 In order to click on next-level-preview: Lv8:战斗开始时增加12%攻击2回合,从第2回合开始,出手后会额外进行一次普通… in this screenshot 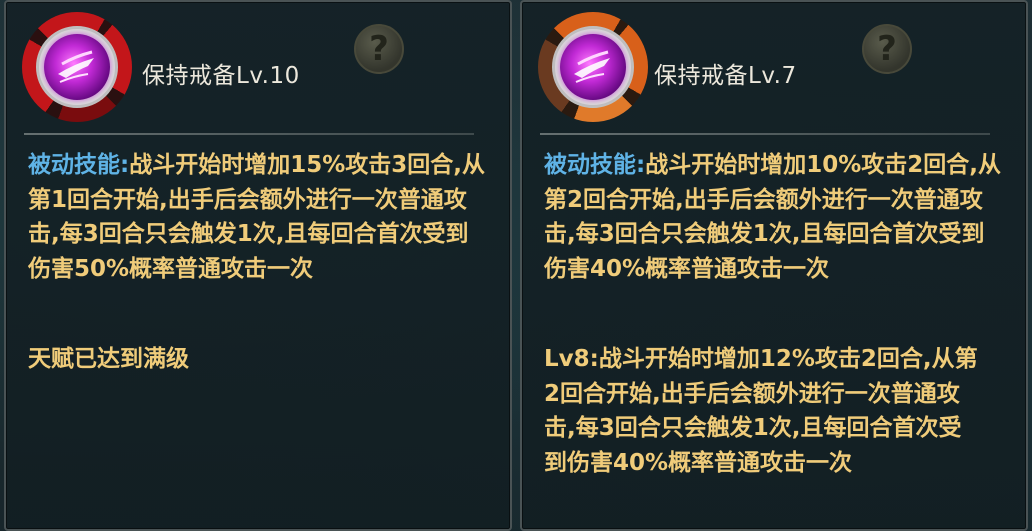, I will do `click(761, 411)`.